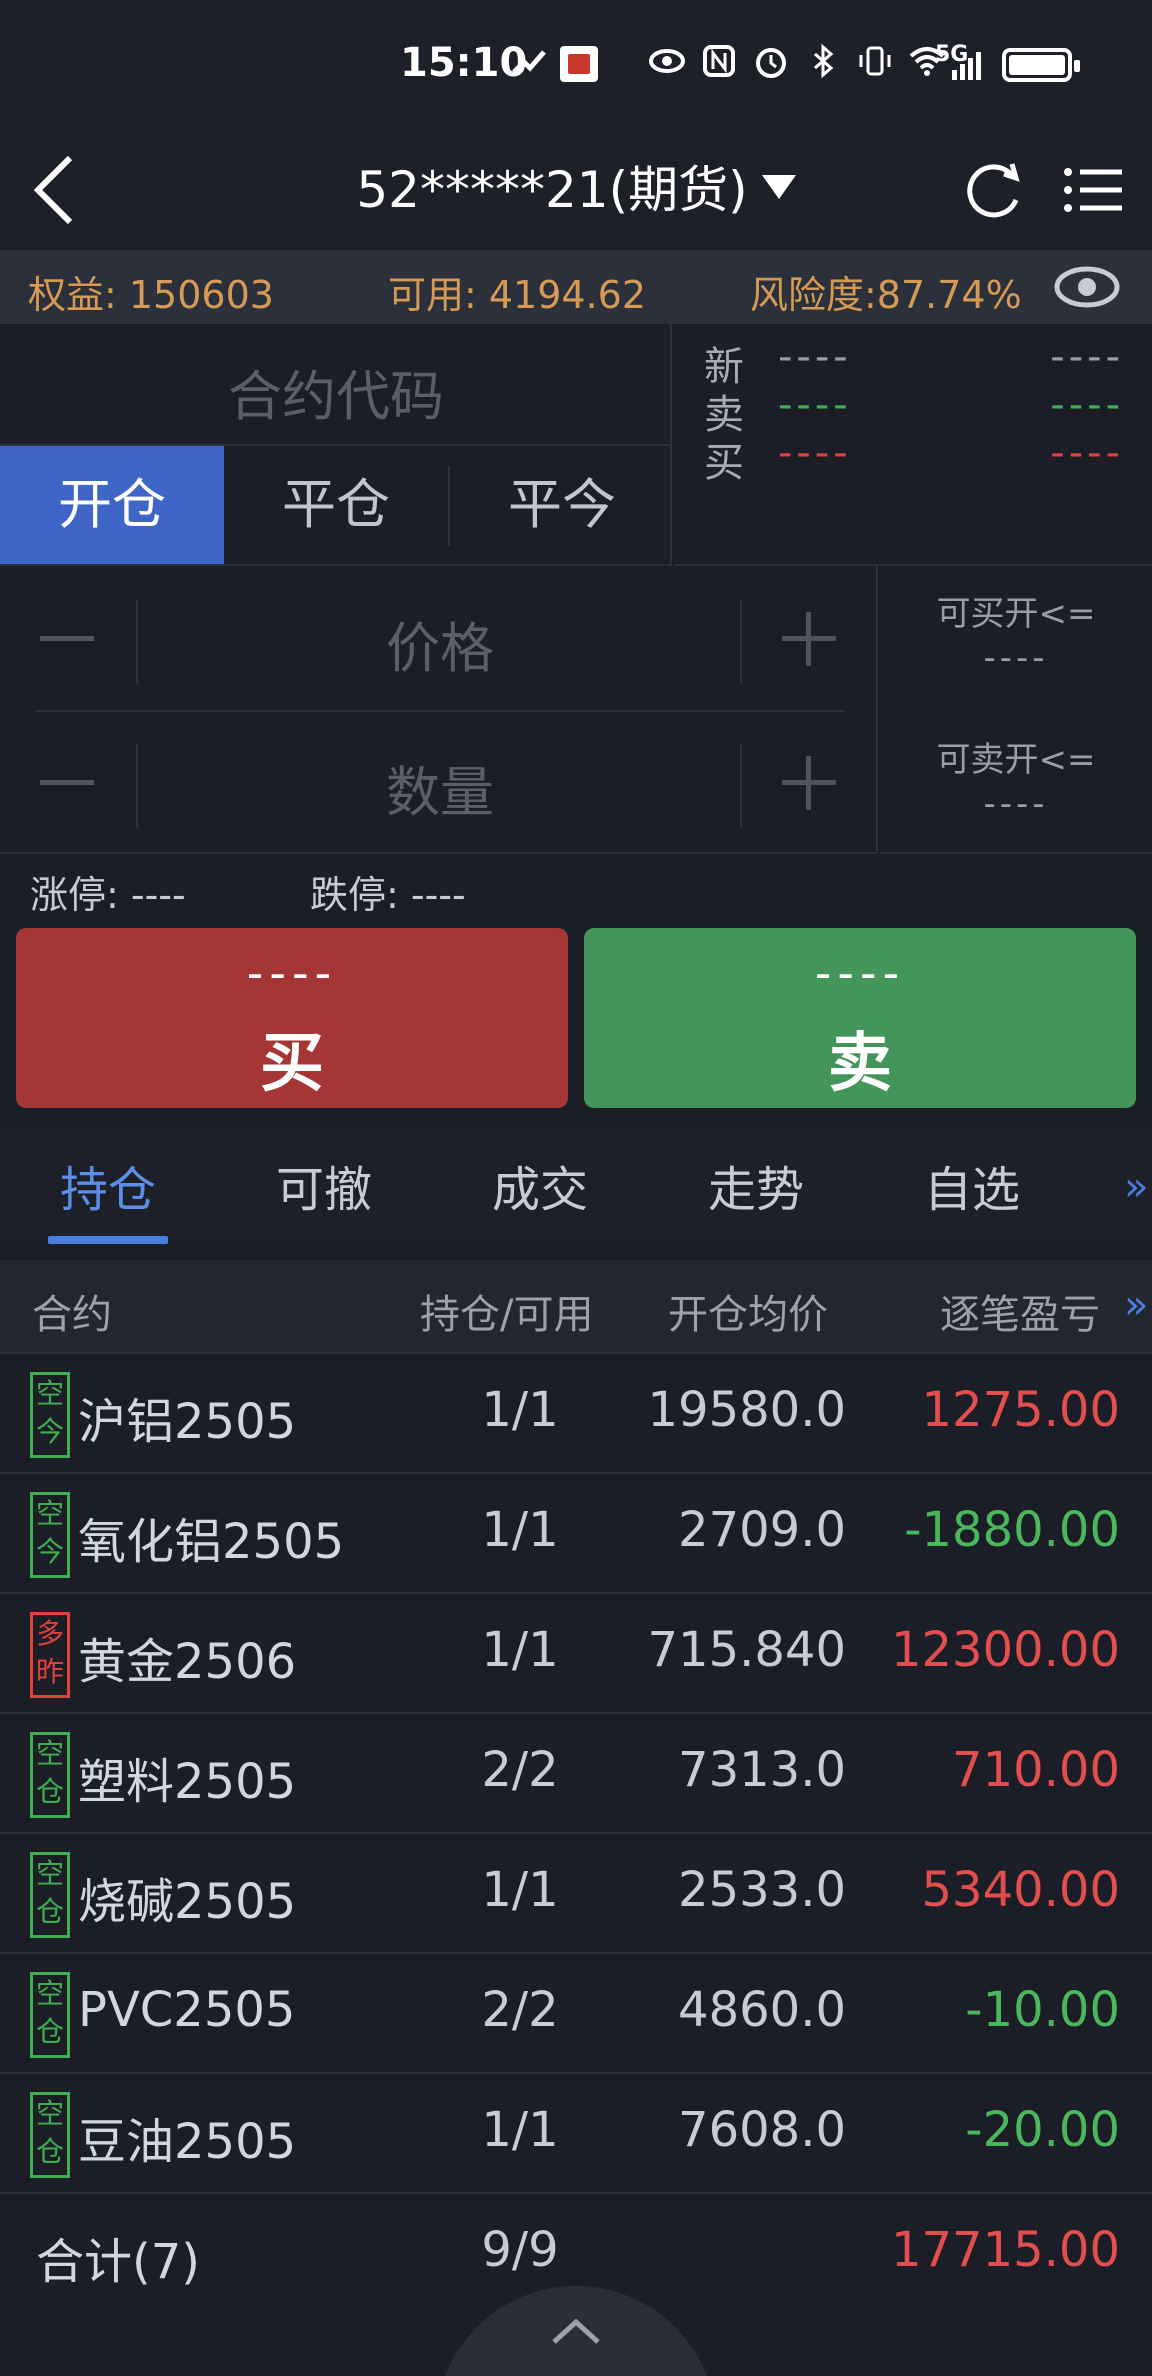 Image resolution: width=1152 pixels, height=2376 pixels. Describe the element at coordinates (576, 1772) in the screenshot. I see `table-row: 空仓塑料2505 2/2 7313.0 710.00` at that location.